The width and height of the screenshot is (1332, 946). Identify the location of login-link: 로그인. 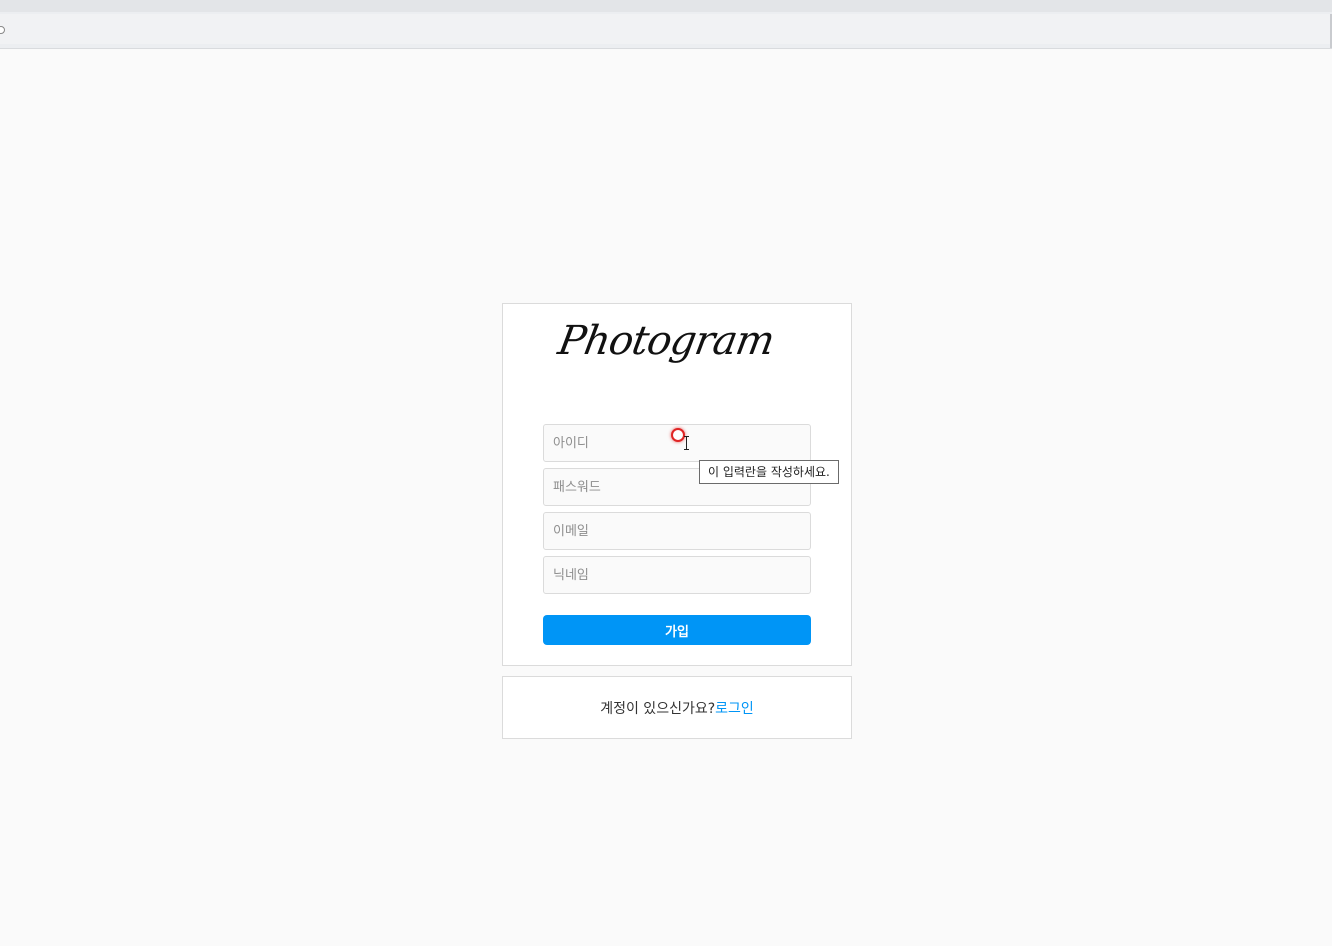
(734, 709).